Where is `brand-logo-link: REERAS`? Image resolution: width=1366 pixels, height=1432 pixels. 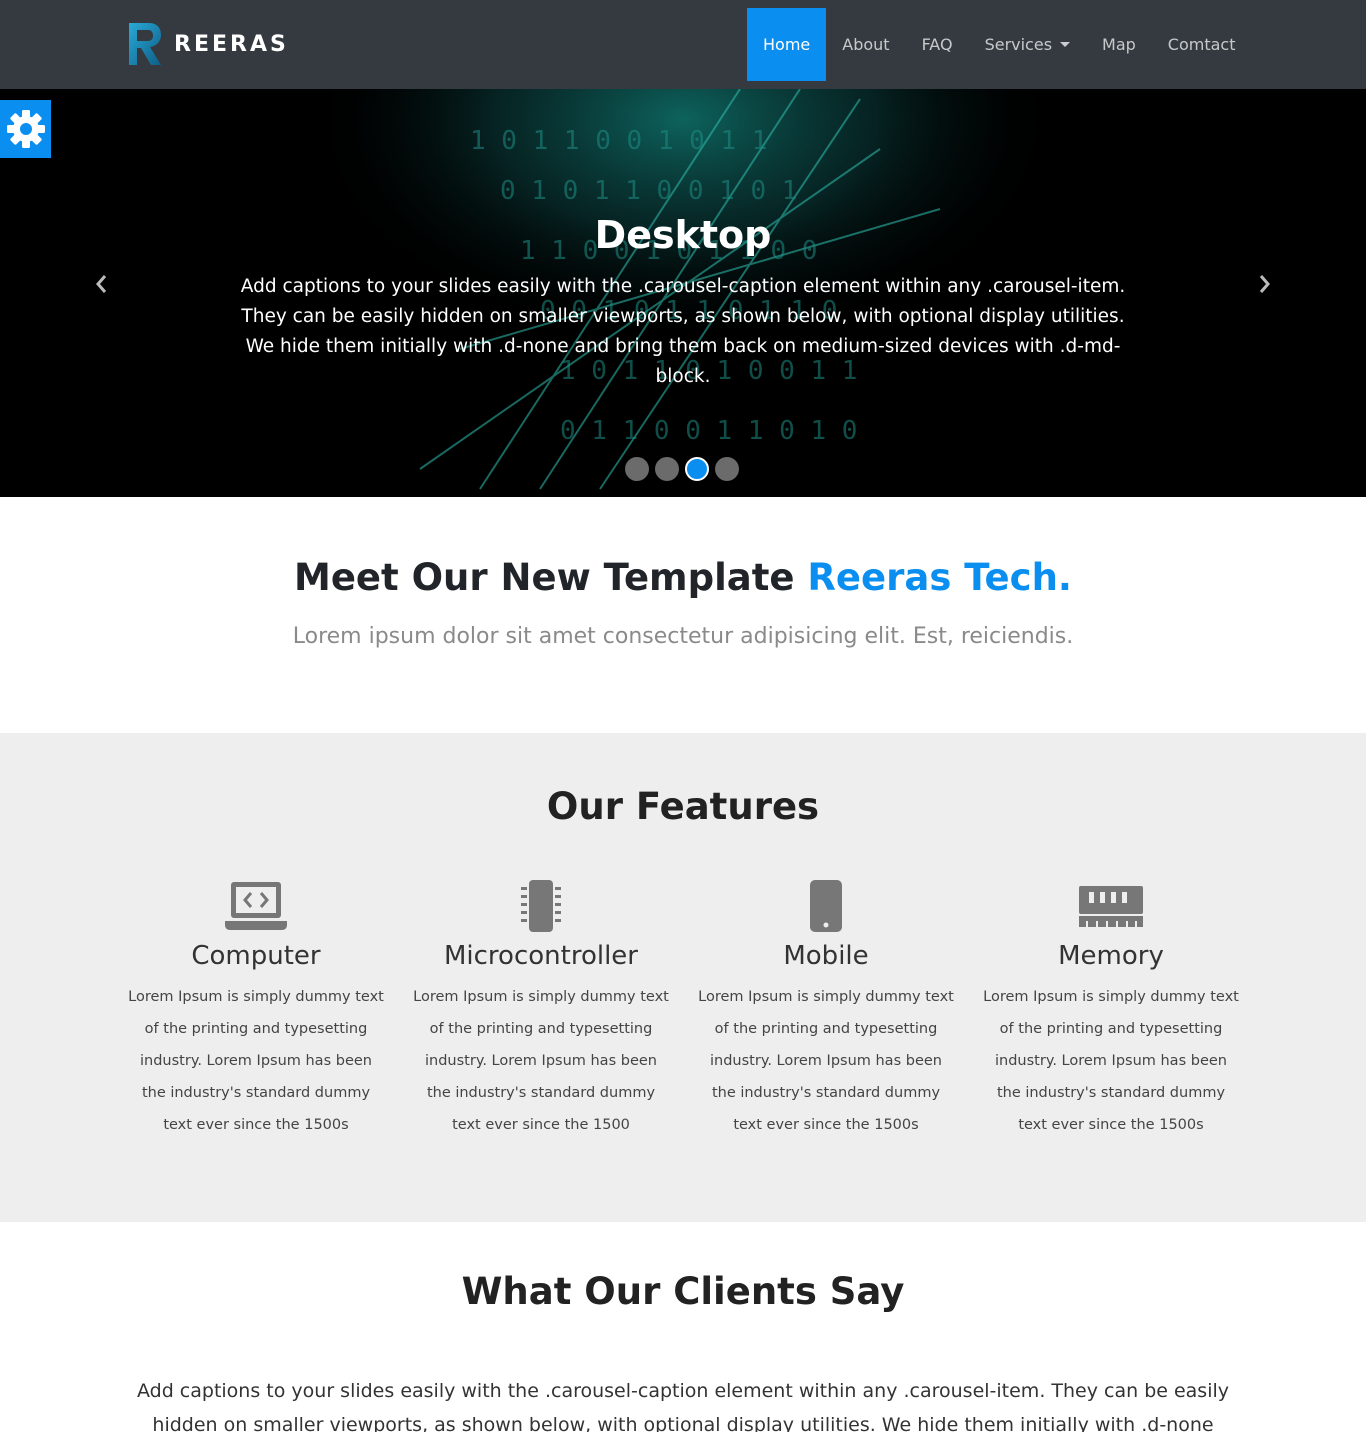
brand-logo-link: REERAS is located at coordinates (208, 44).